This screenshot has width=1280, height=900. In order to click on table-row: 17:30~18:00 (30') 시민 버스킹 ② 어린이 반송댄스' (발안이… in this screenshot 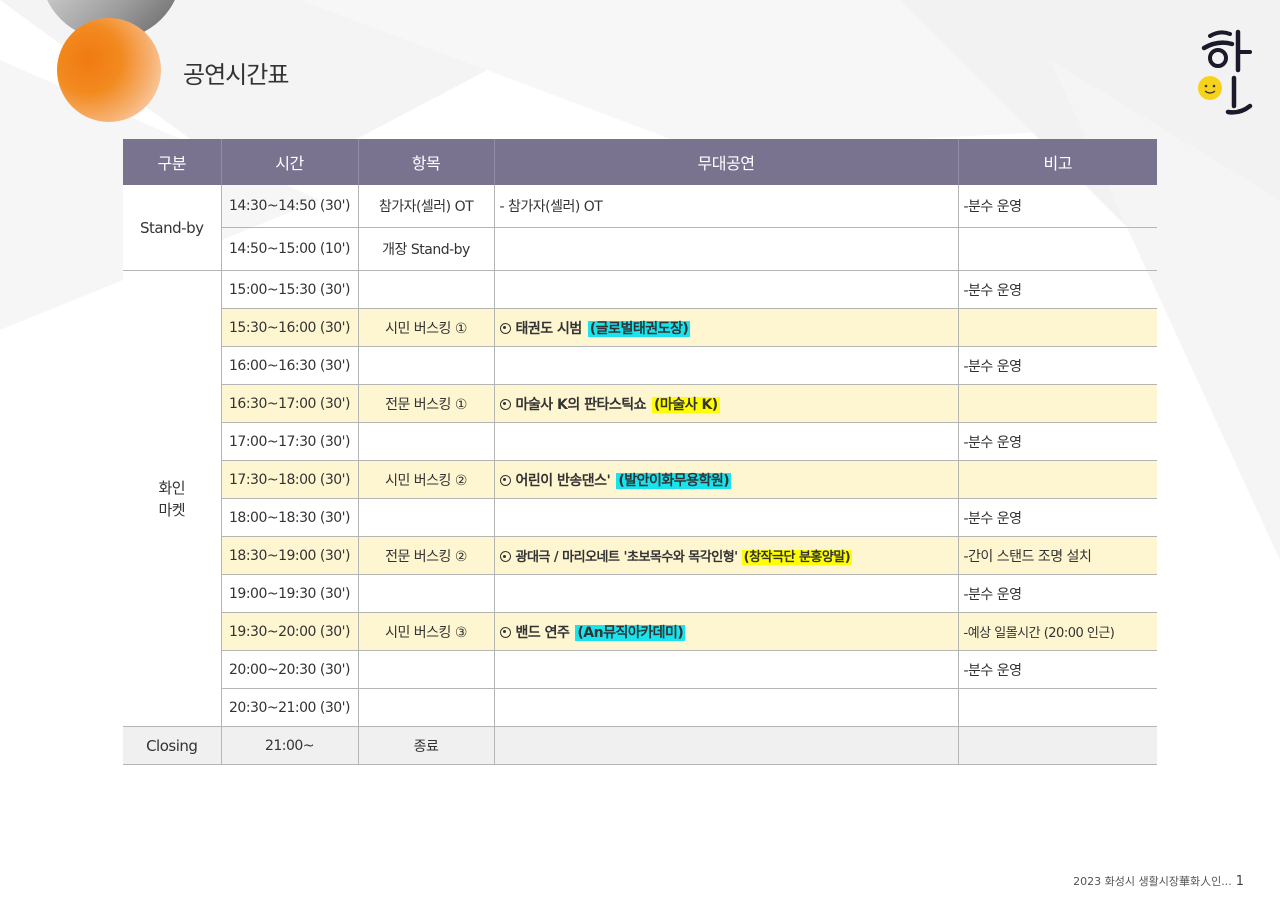, I will do `click(640, 479)`.